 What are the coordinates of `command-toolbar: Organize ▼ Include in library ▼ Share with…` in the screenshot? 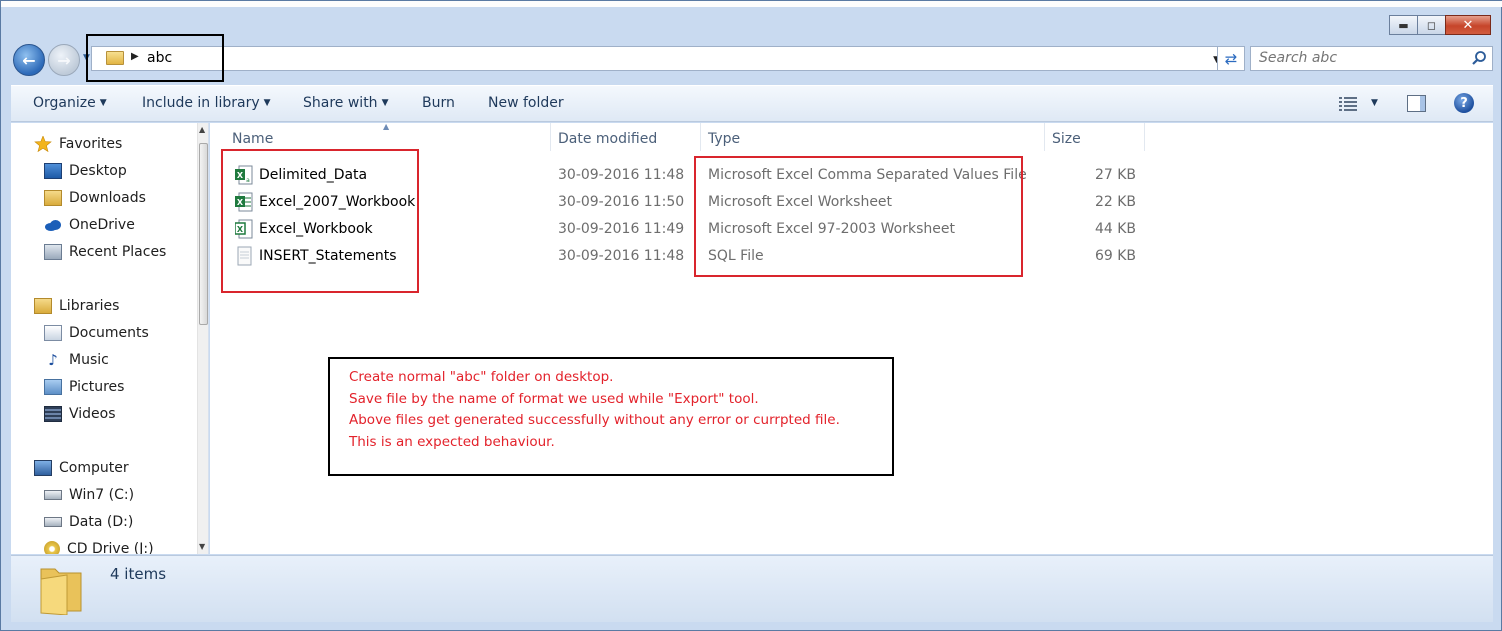 It's located at (752, 103).